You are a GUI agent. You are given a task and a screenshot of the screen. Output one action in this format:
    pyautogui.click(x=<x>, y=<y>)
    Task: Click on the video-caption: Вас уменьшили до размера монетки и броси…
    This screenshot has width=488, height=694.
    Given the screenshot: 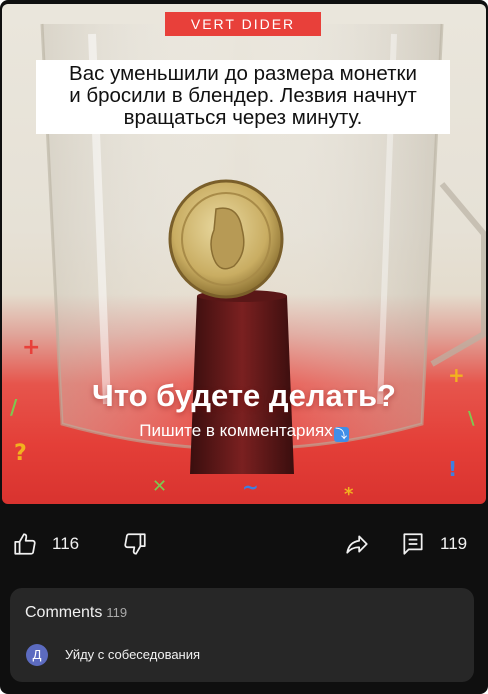 What is the action you would take?
    pyautogui.click(x=243, y=97)
    